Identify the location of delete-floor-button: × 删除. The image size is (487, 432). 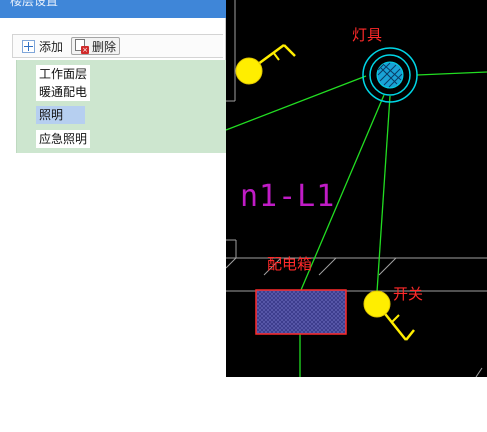
(96, 46).